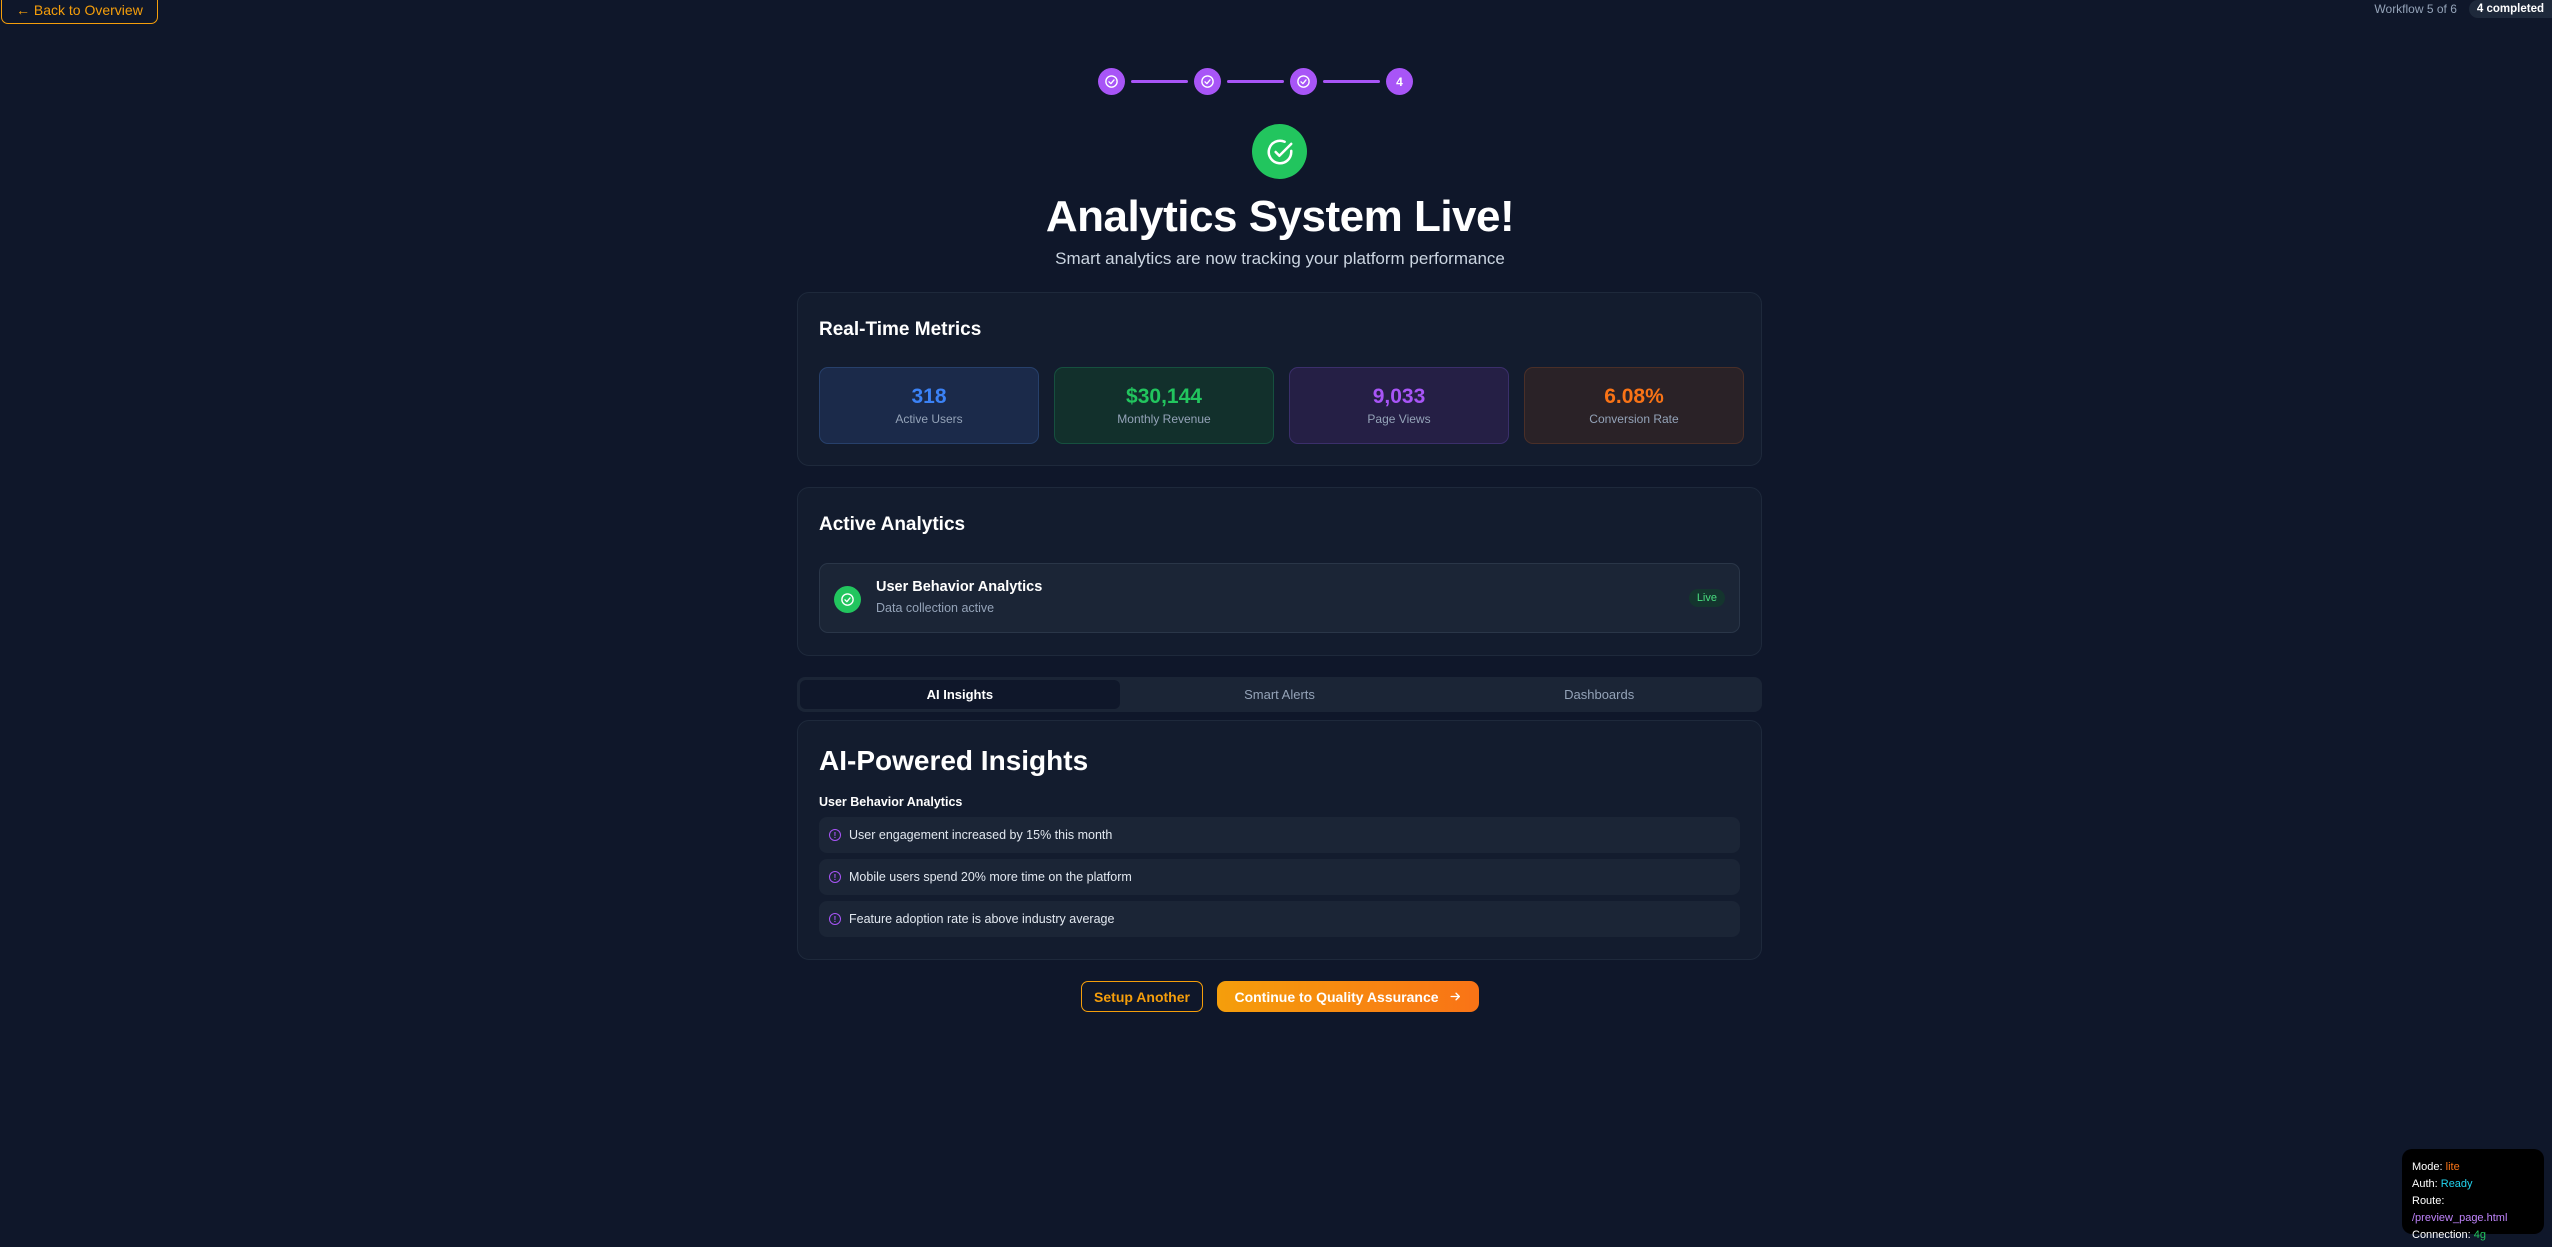 Image resolution: width=2552 pixels, height=1247 pixels. What do you see at coordinates (929, 396) in the screenshot?
I see `metric-value: 318` at bounding box center [929, 396].